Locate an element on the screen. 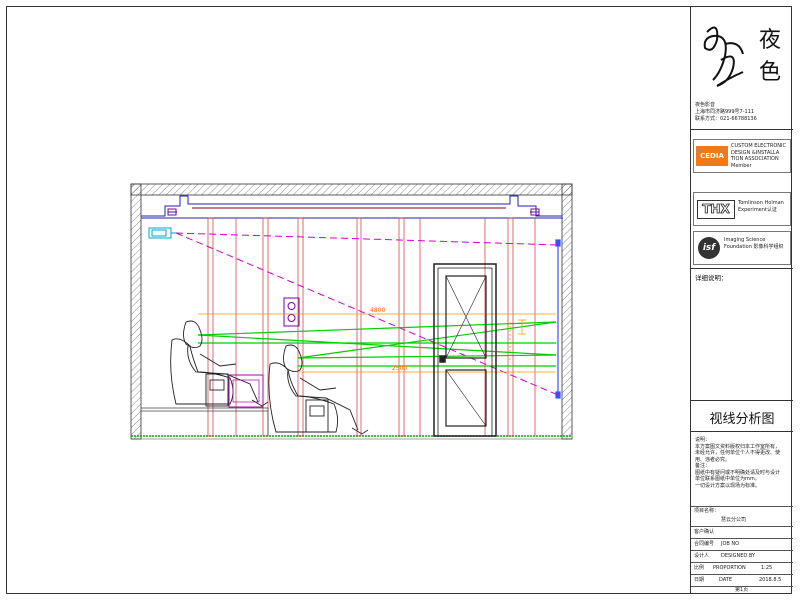  dimension-lower: 2500 is located at coordinates (399, 368).